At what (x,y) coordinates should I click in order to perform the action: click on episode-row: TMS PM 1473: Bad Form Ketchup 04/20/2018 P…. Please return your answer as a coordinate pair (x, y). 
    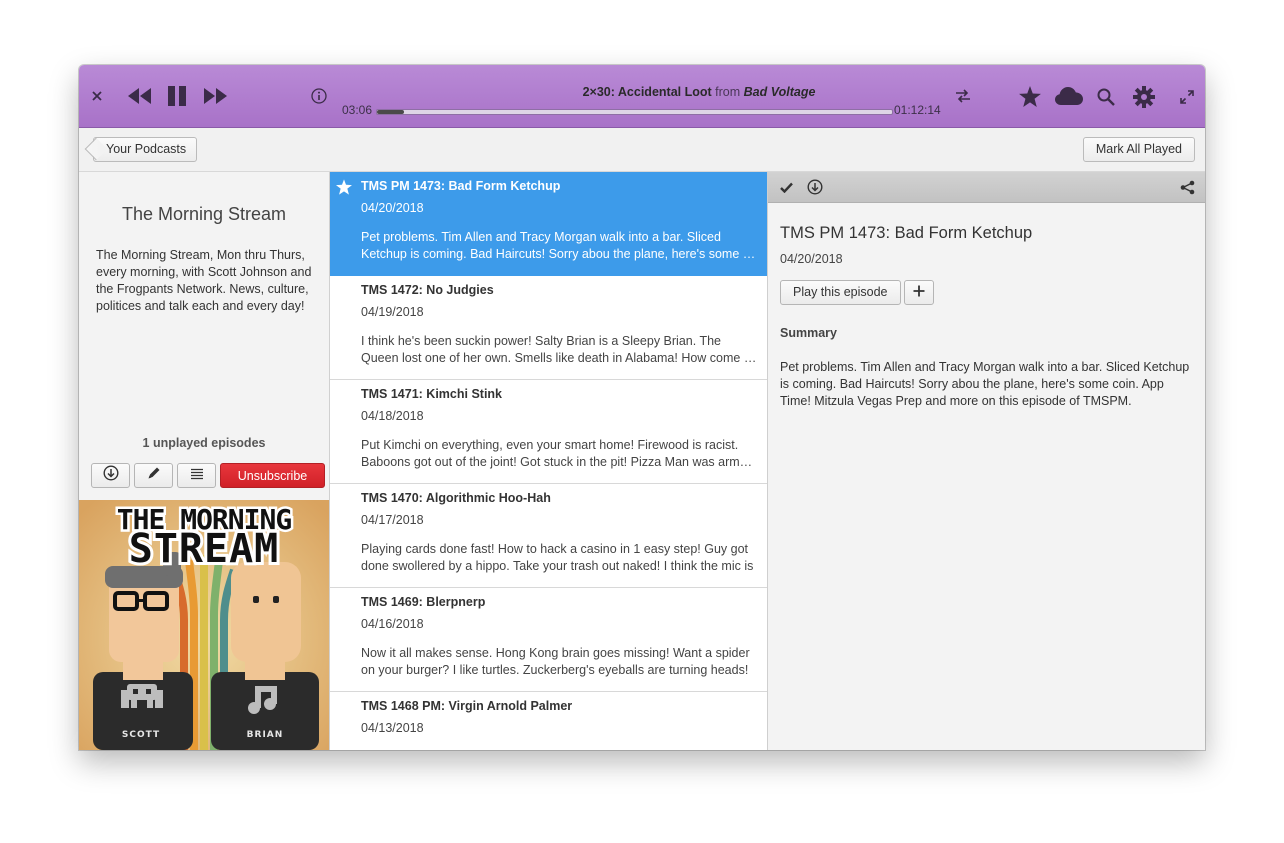
    Looking at the image, I should click on (548, 224).